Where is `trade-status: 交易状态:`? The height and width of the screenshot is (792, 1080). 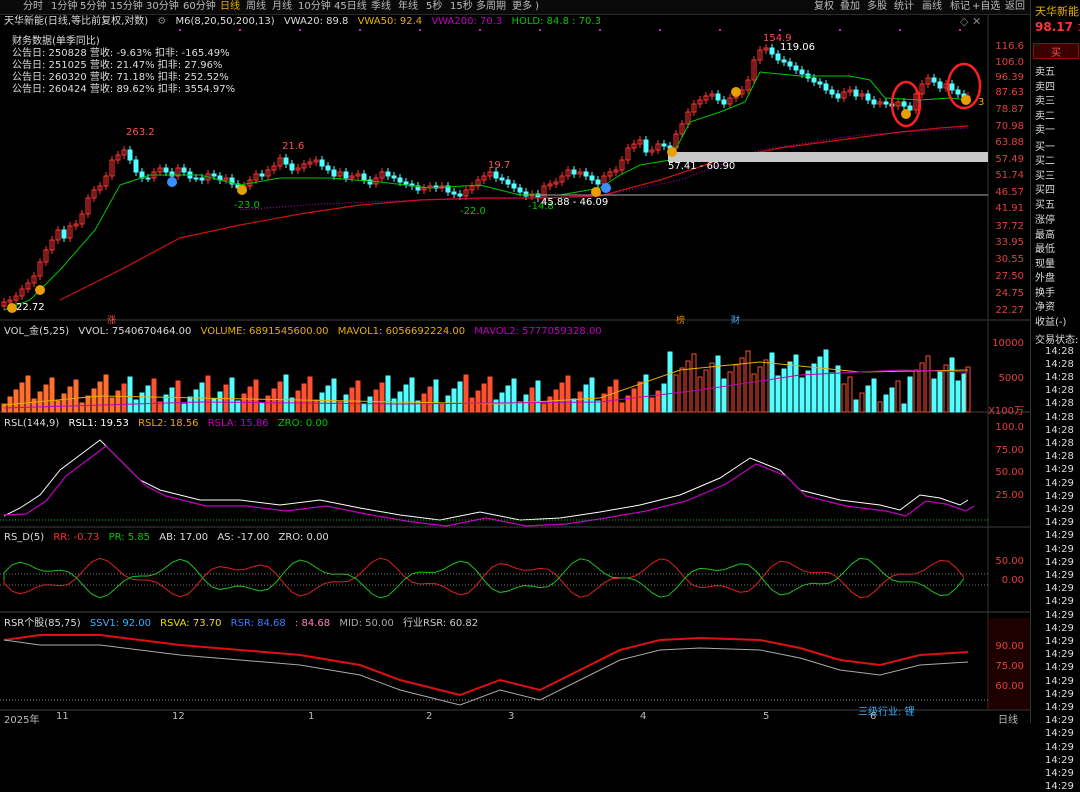
trade-status: 交易状态: is located at coordinates (1056, 338).